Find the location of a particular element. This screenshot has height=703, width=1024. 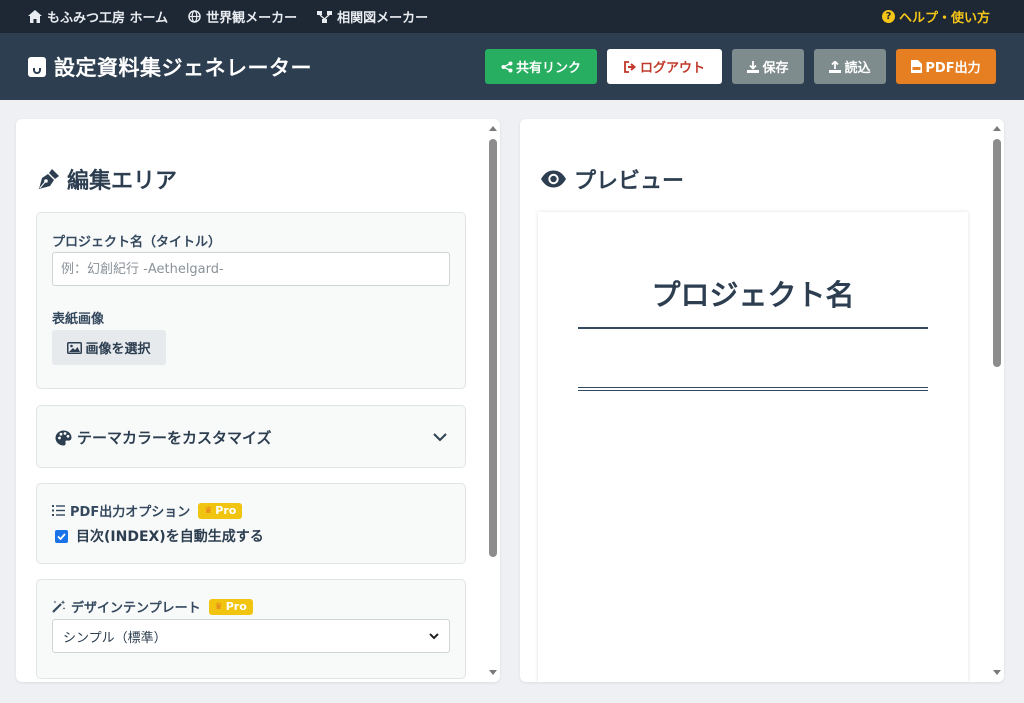

preview-heading-label: プレビュー is located at coordinates (629, 181).